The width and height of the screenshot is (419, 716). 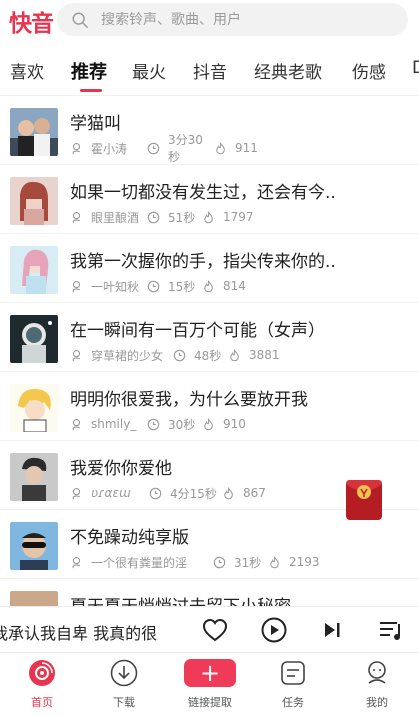 I want to click on nav-tasks-label: 任务, so click(x=293, y=702).